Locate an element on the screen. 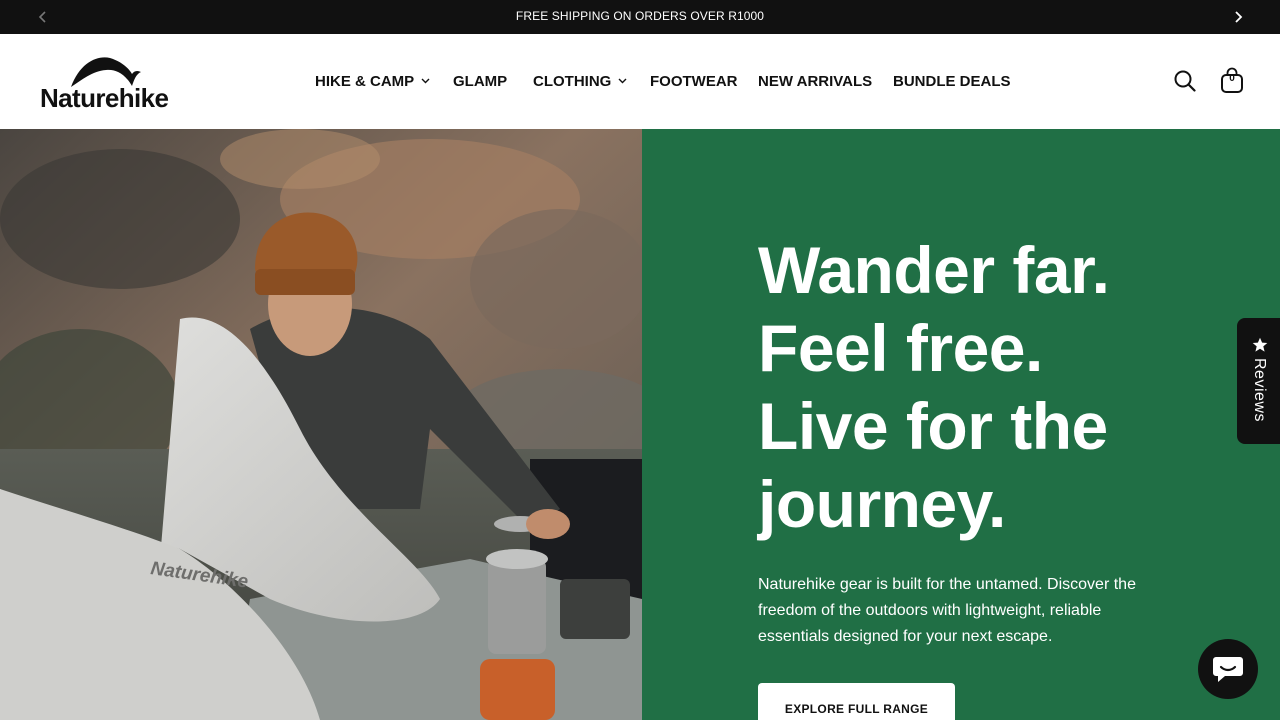 This screenshot has height=720, width=1280. chevron-right-icon is located at coordinates (1239, 17).